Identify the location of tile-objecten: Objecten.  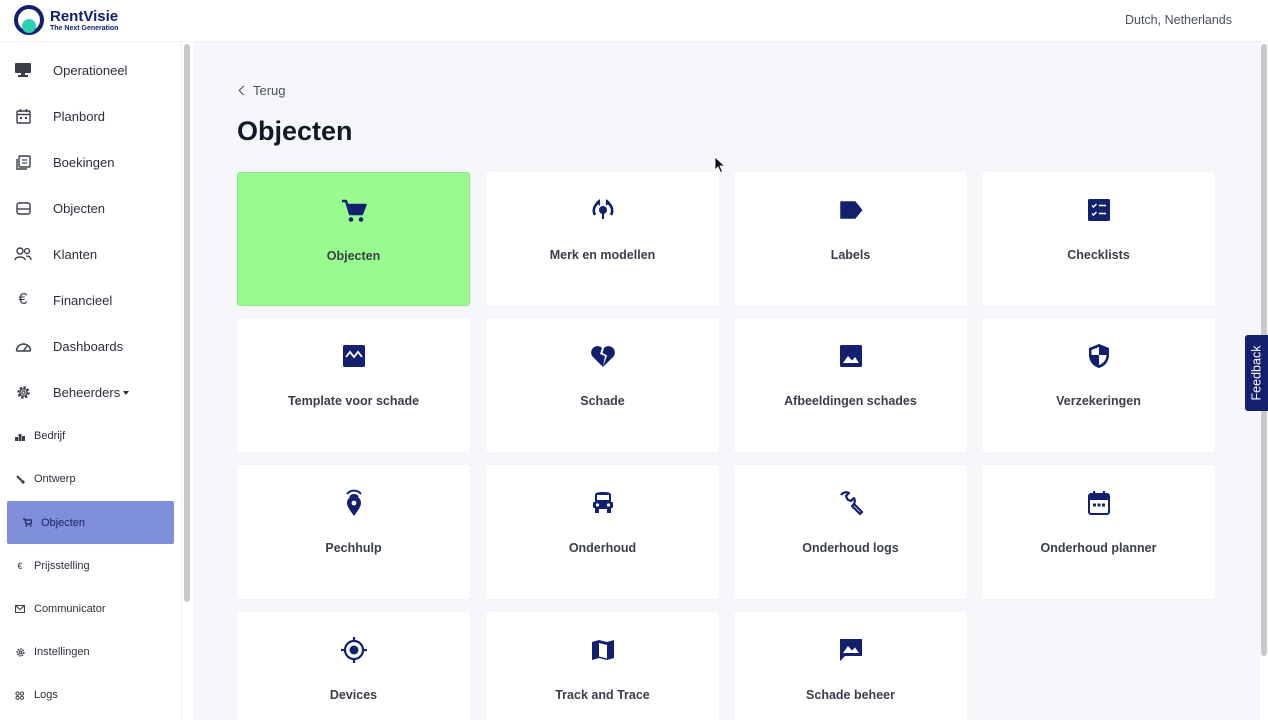
(353, 239).